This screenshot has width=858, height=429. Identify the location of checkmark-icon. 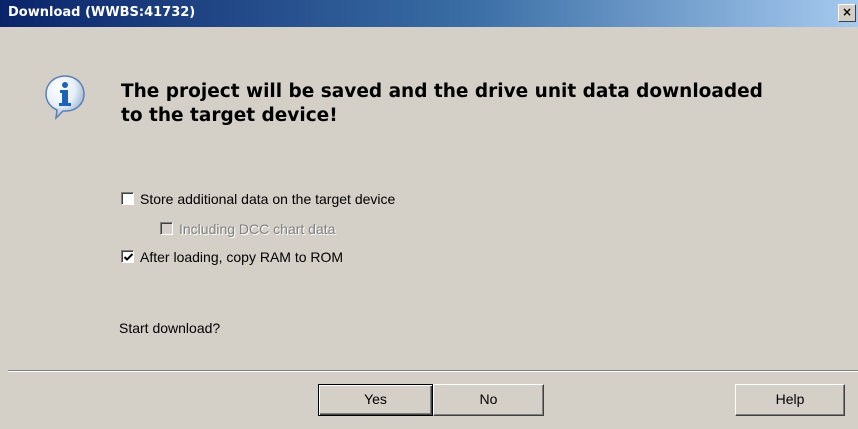
(128, 257).